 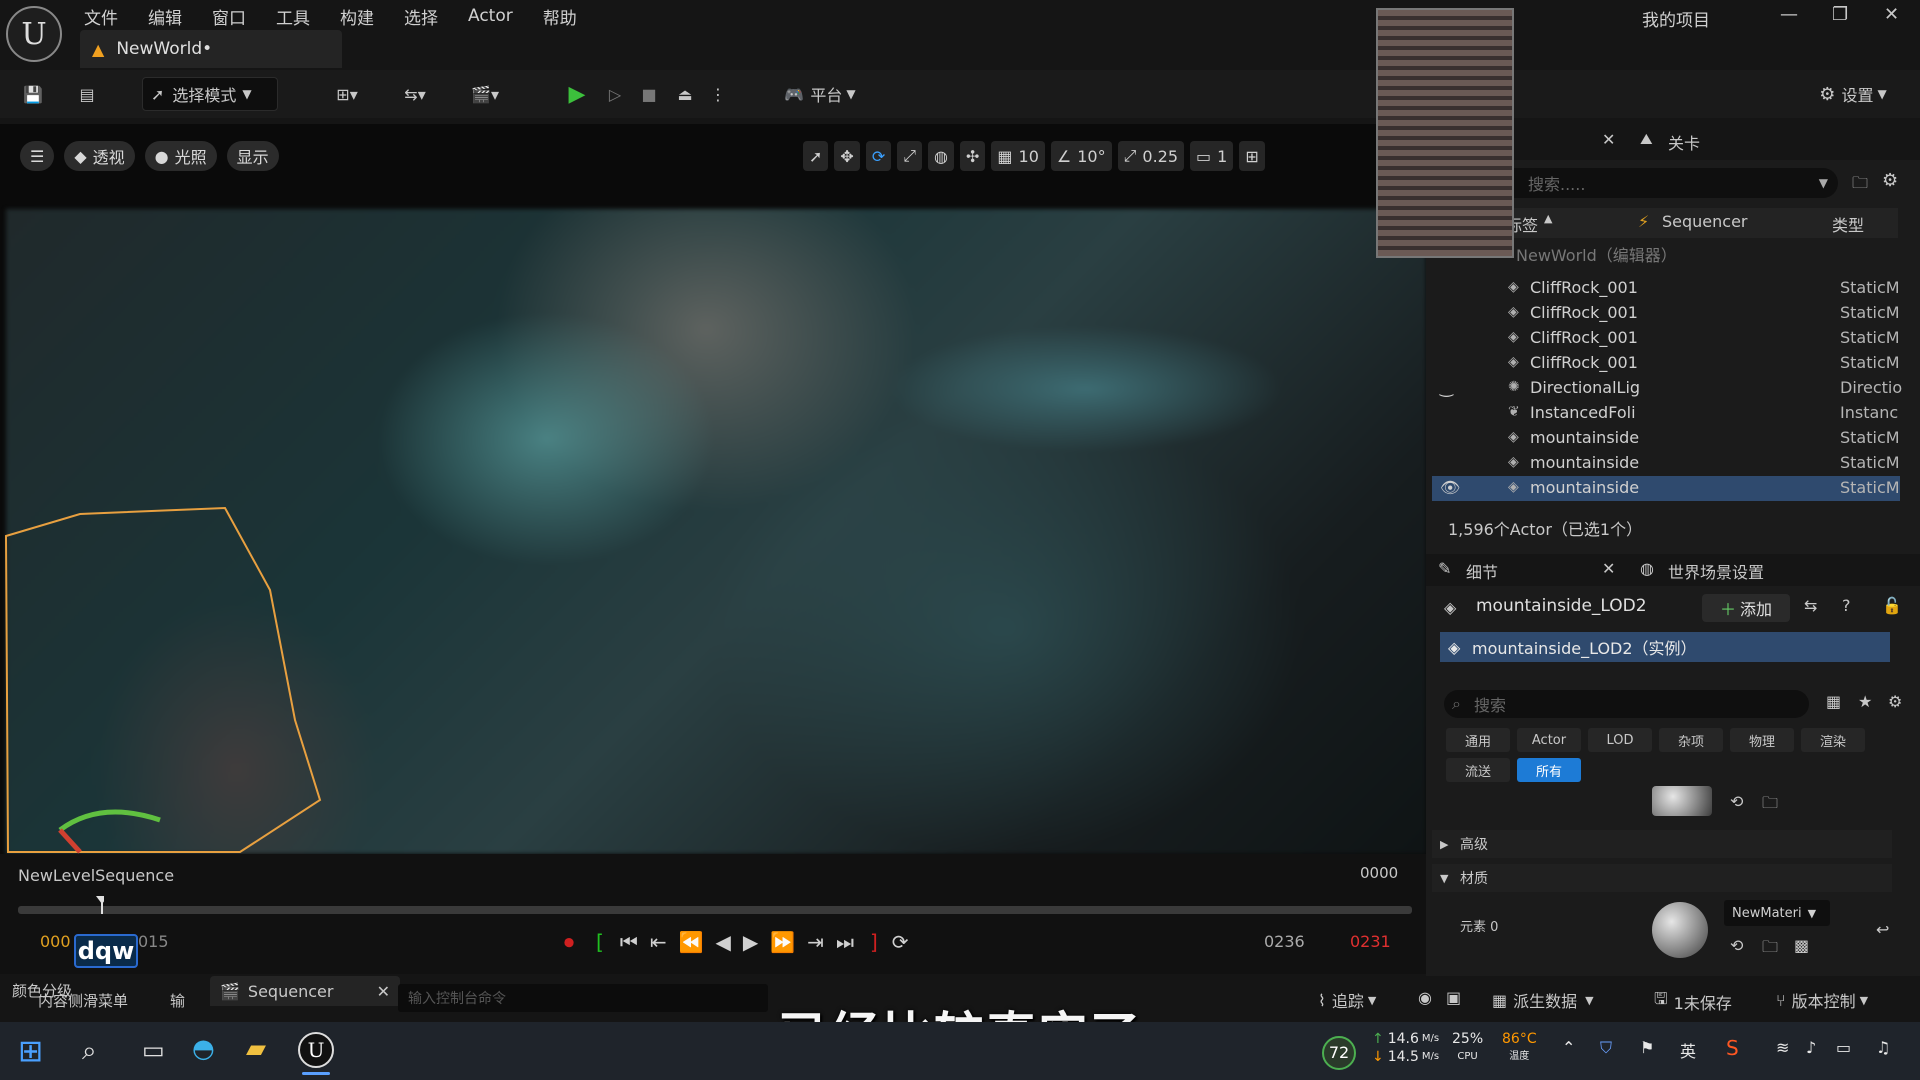 I want to click on details-search-input: ⌕ 搜索, so click(x=1626, y=704).